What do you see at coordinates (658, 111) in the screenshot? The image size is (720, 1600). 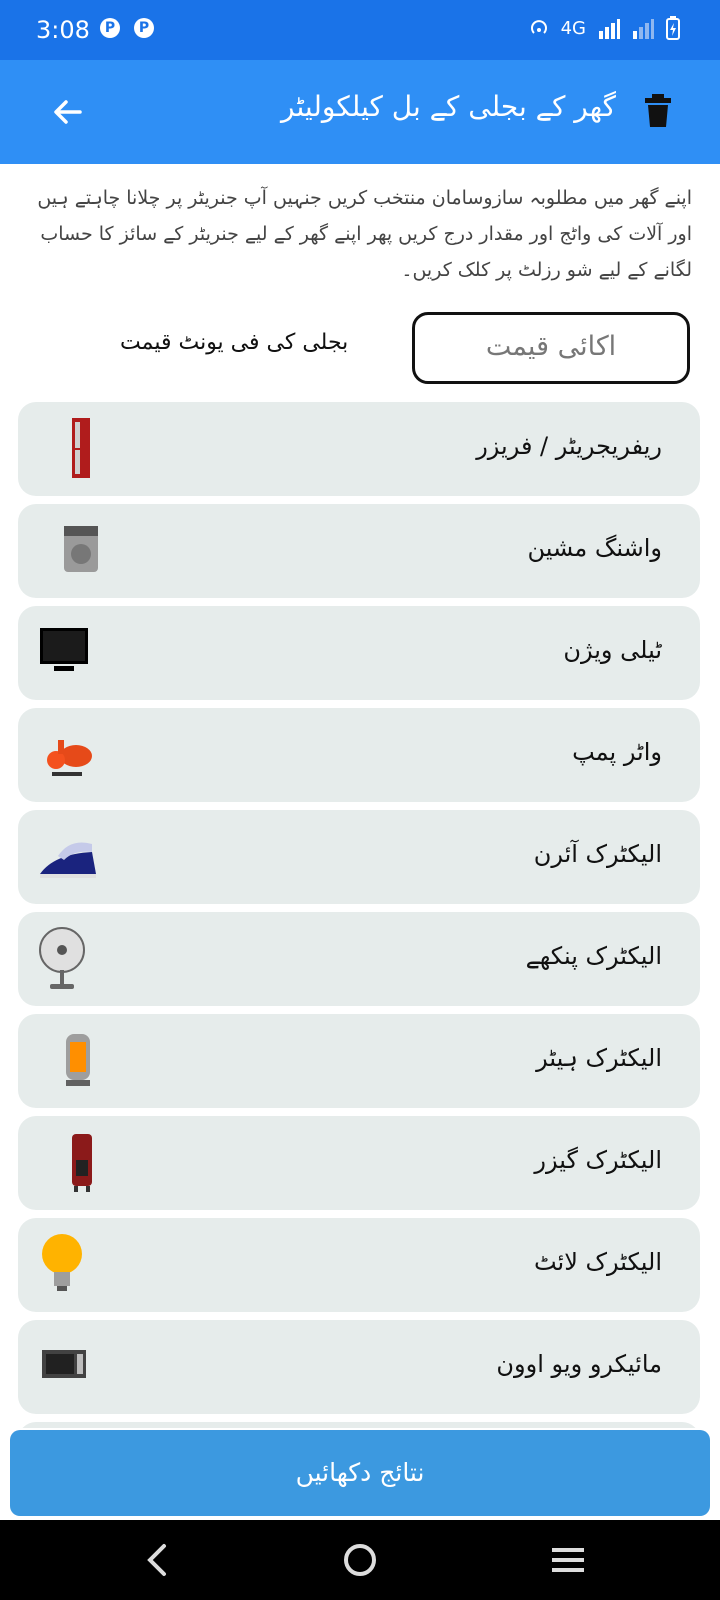 I see `trash-icon` at bounding box center [658, 111].